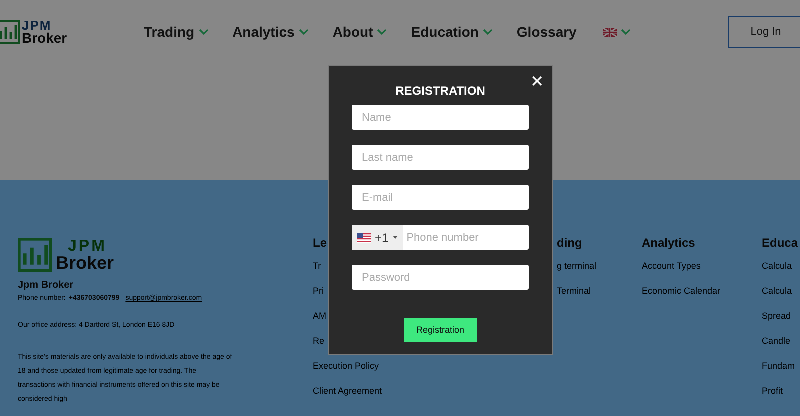 The width and height of the screenshot is (800, 416). What do you see at coordinates (318, 298) in the screenshot?
I see `footer-link: Pri` at bounding box center [318, 298].